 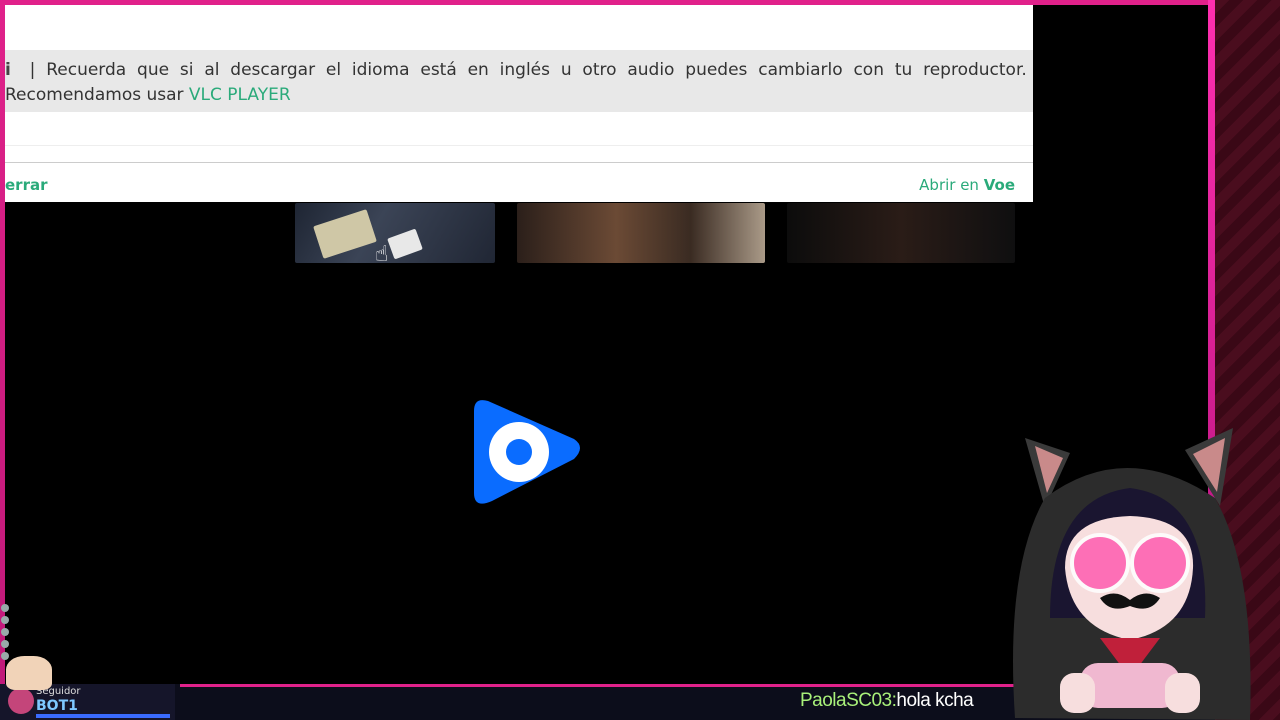 What do you see at coordinates (103, 716) in the screenshot?
I see `follower-progress-bar` at bounding box center [103, 716].